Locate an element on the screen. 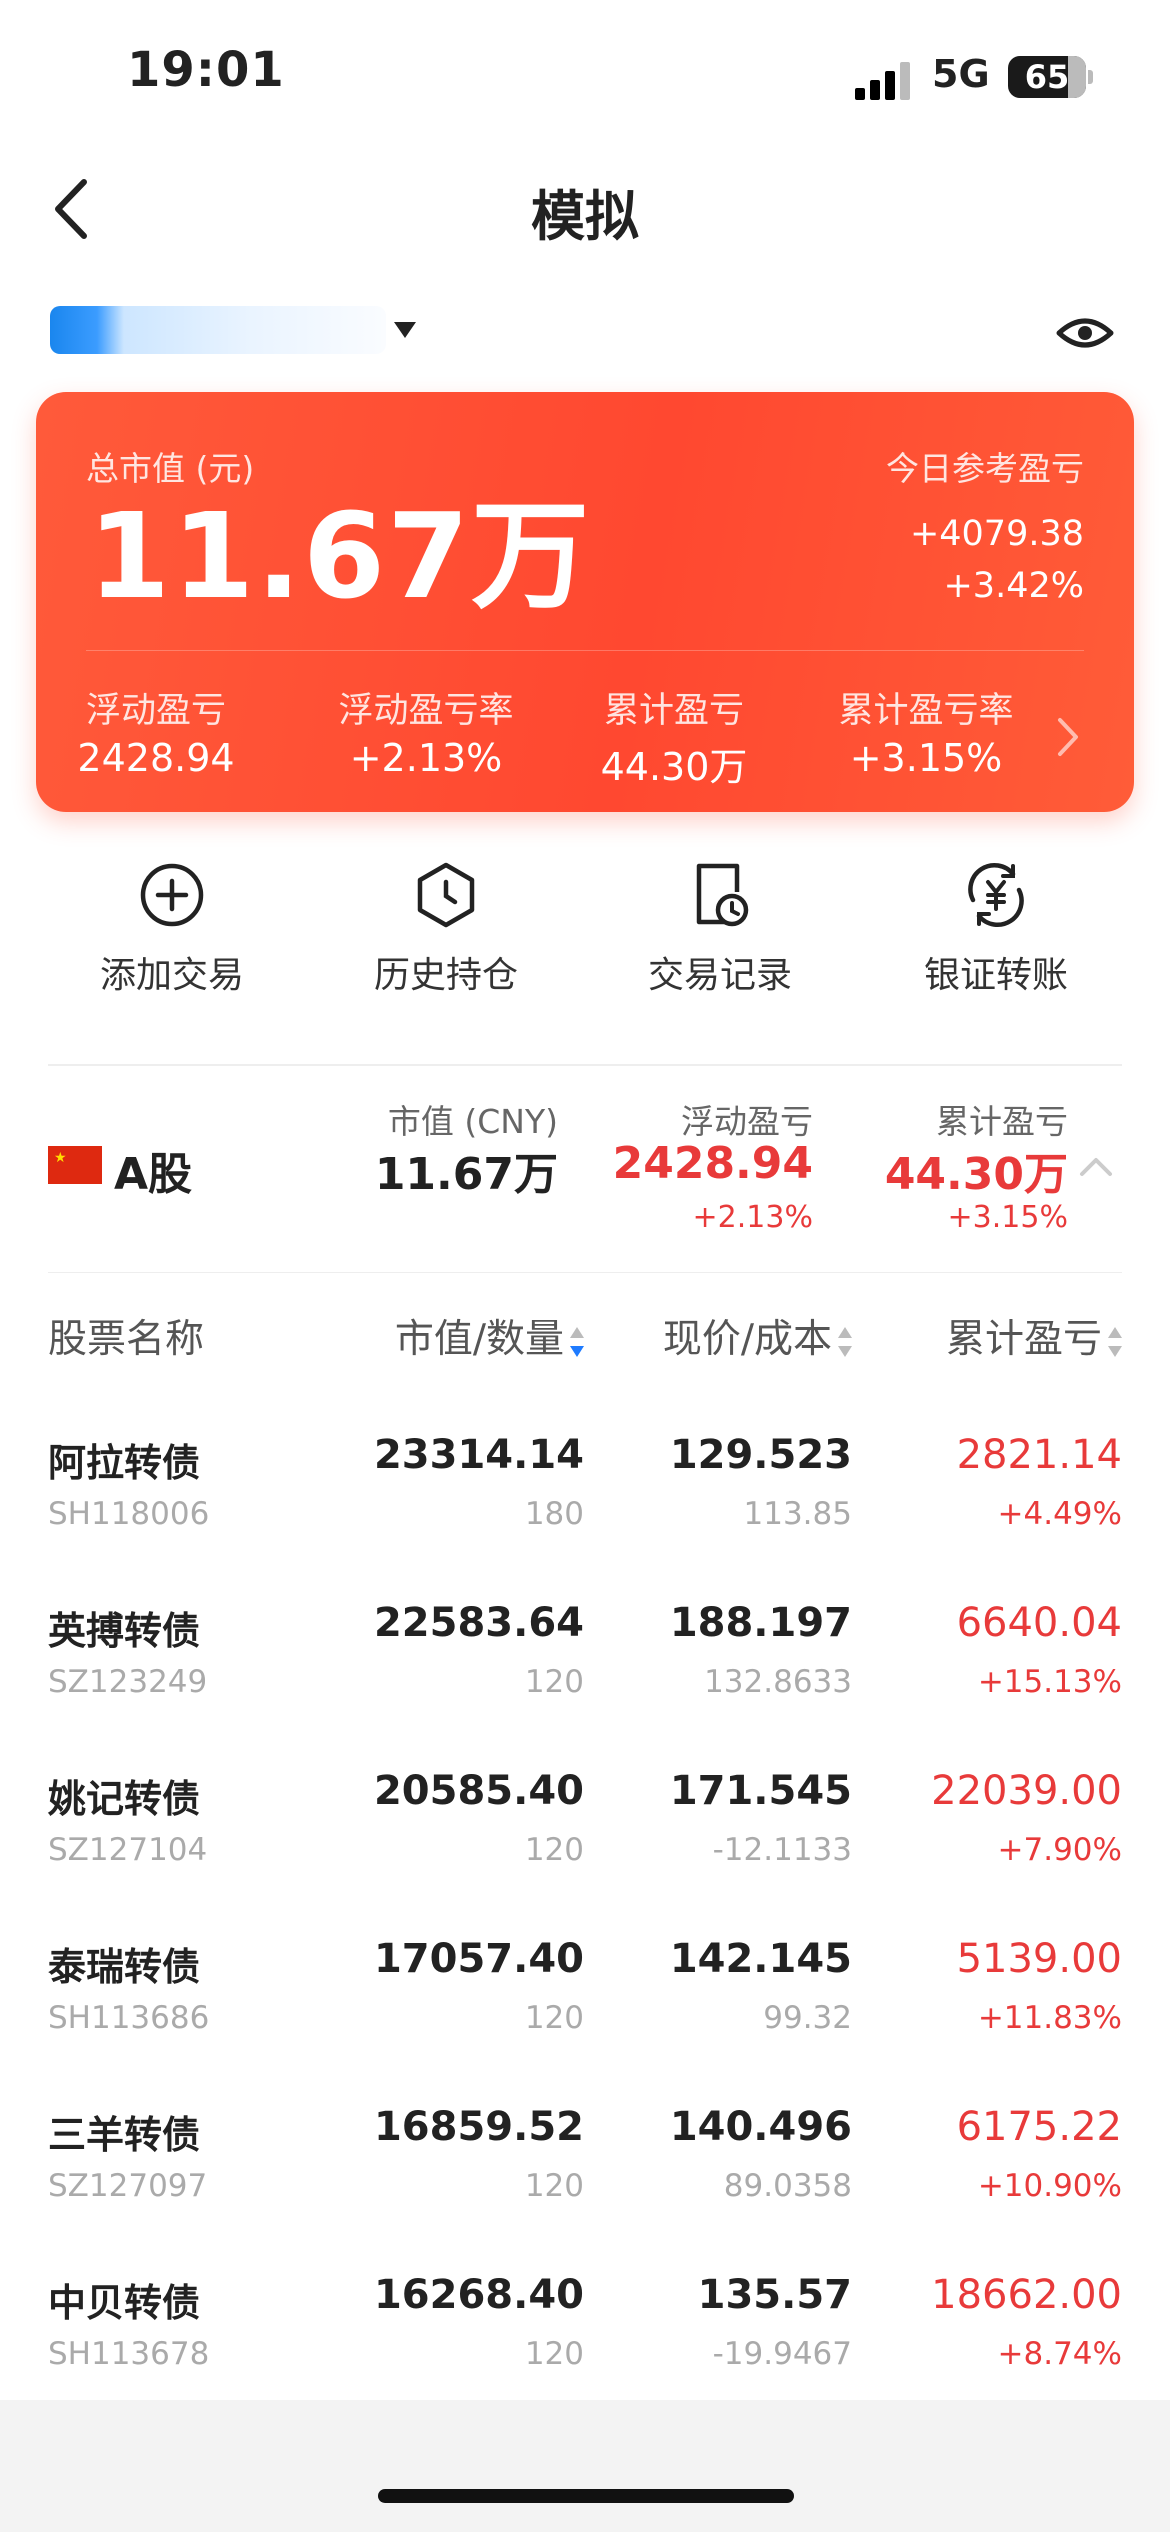 The image size is (1170, 2532). current-price: 188.197 is located at coordinates (760, 1623).